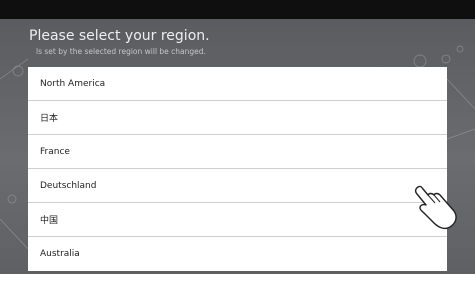  I want to click on region-item-france: France, so click(237, 152).